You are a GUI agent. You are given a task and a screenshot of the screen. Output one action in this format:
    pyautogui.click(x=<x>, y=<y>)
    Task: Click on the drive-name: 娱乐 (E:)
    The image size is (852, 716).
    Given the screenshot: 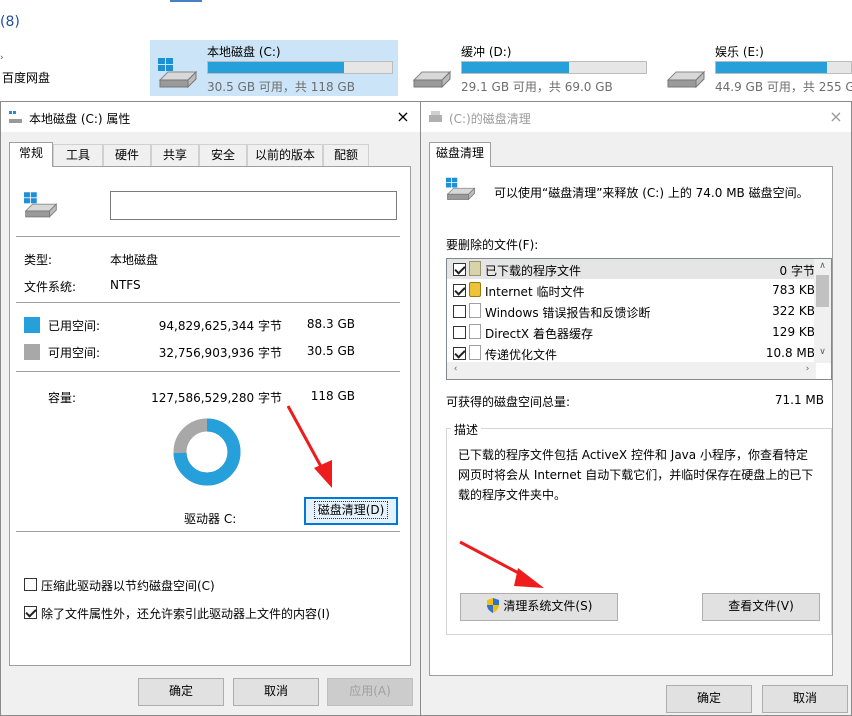 What is the action you would take?
    pyautogui.click(x=739, y=52)
    